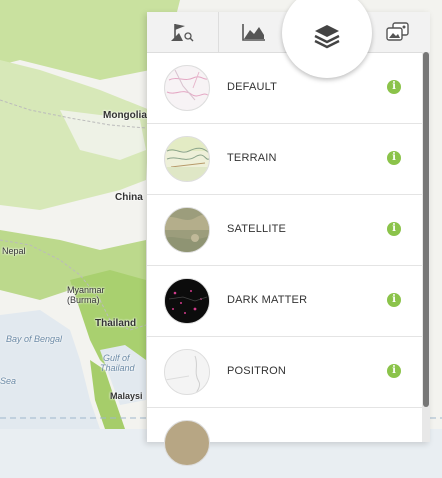 This screenshot has width=442, height=478. What do you see at coordinates (426, 229) in the screenshot?
I see `scrollbar-thumb` at bounding box center [426, 229].